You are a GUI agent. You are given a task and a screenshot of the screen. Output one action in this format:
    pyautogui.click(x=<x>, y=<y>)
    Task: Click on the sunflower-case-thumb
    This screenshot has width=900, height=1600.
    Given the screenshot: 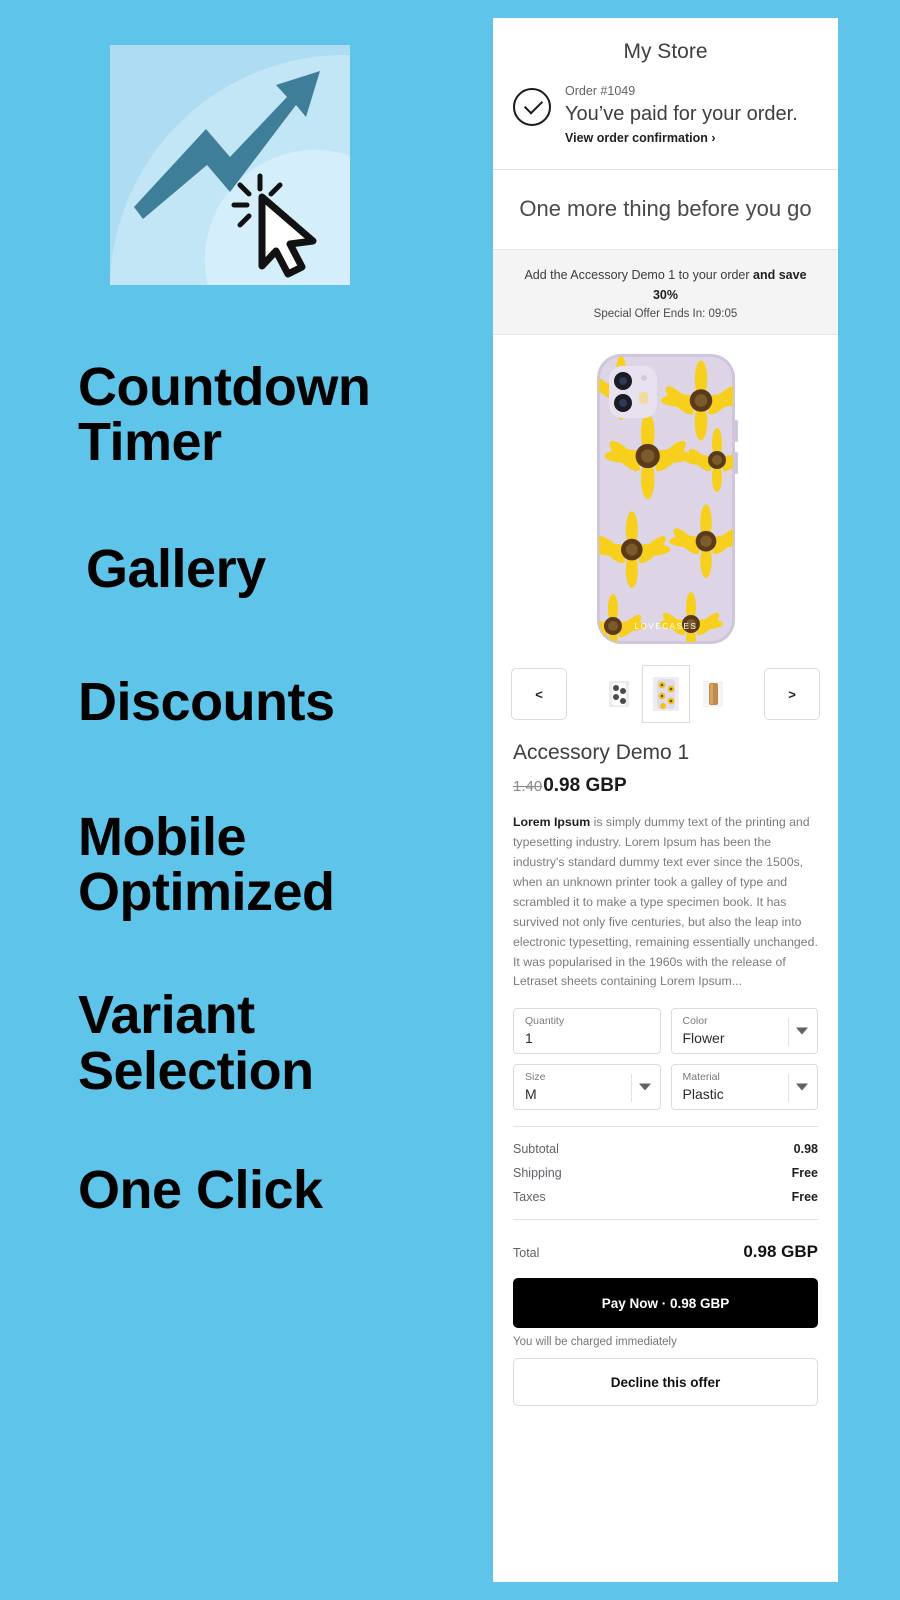 What is the action you would take?
    pyautogui.click(x=665, y=694)
    